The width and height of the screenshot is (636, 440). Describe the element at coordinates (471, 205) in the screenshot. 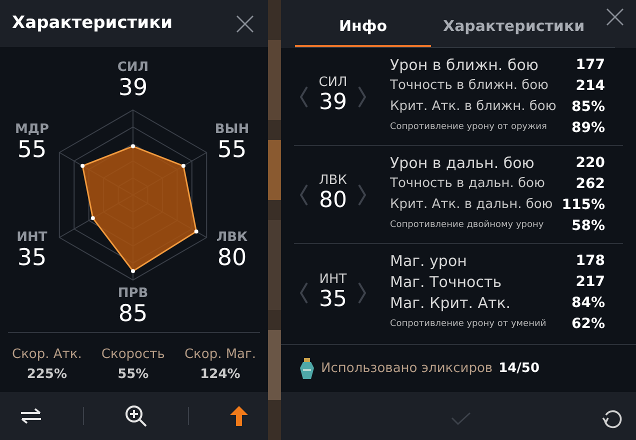

I see `attribute-label: Крит. Атк. в дальн. бою` at that location.